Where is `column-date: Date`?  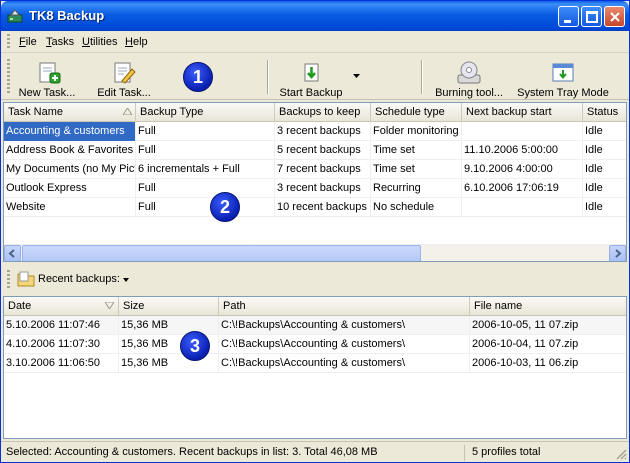
column-date: Date is located at coordinates (61, 306).